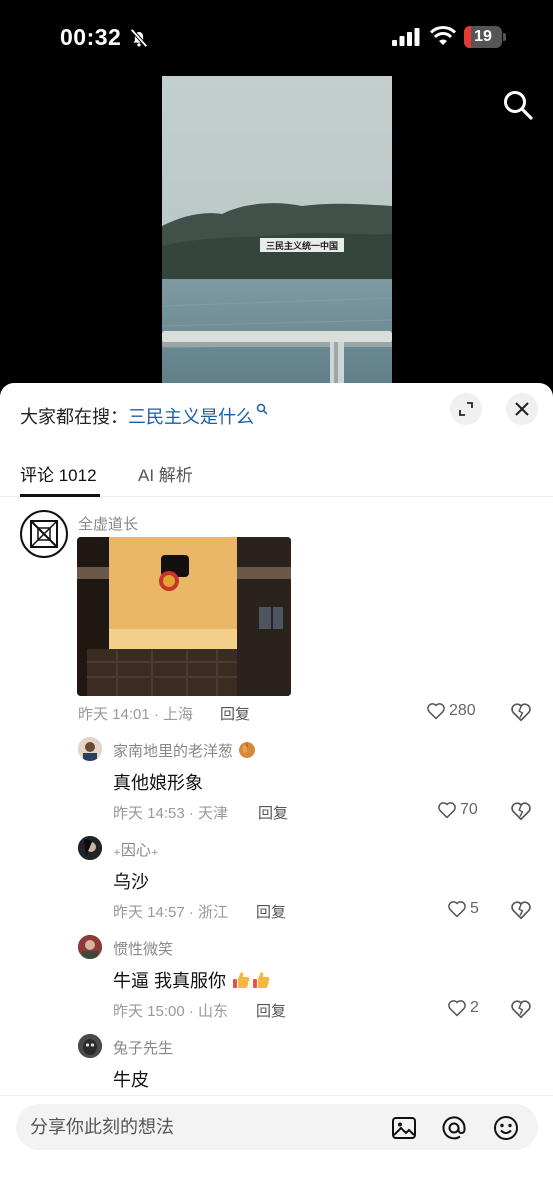 This screenshot has height=1199, width=553. Describe the element at coordinates (443, 35) in the screenshot. I see `wifi-icon` at that location.